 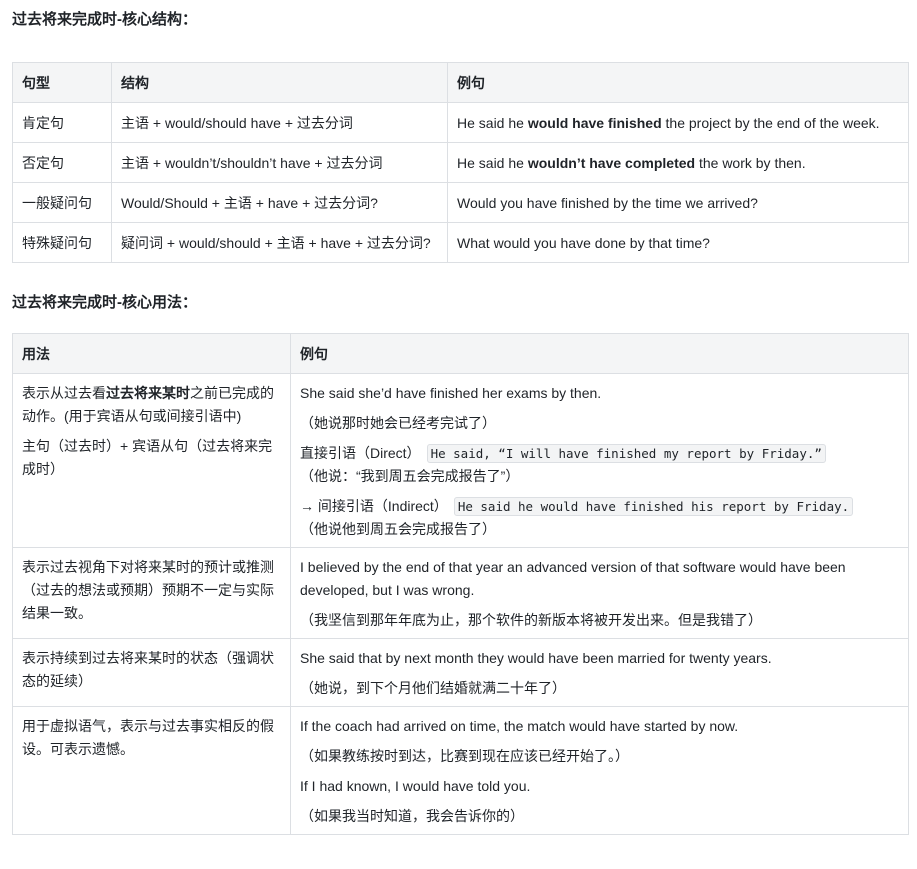 What do you see at coordinates (678, 242) in the screenshot?
I see `cell-example: What would you have done by that time?` at bounding box center [678, 242].